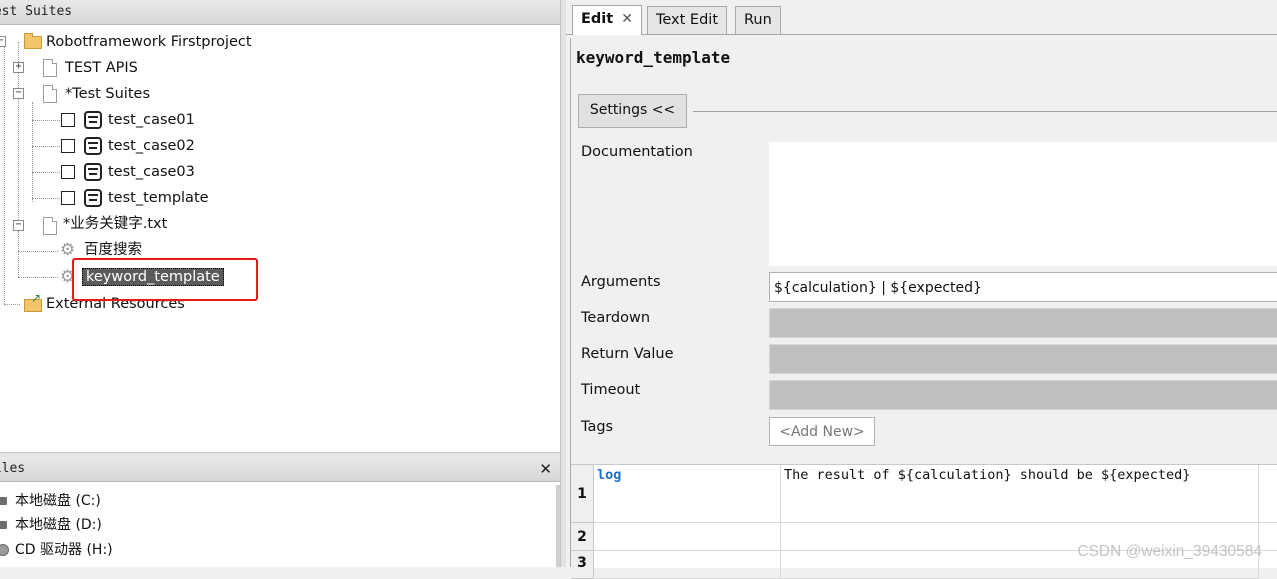 This screenshot has height=579, width=1277. Describe the element at coordinates (985, 111) in the screenshot. I see `divider` at that location.